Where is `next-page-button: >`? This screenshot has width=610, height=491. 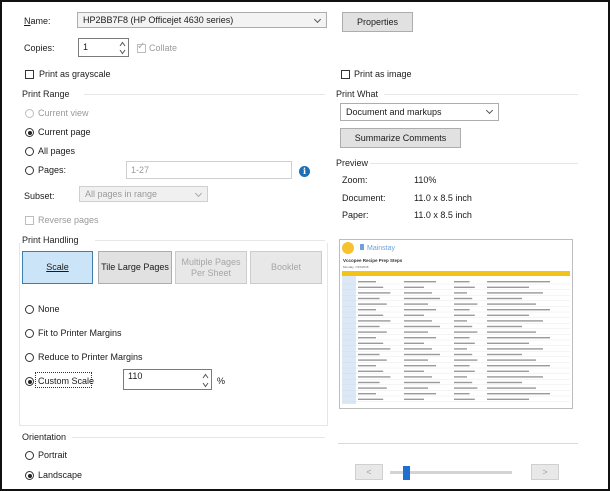 next-page-button: > is located at coordinates (545, 472).